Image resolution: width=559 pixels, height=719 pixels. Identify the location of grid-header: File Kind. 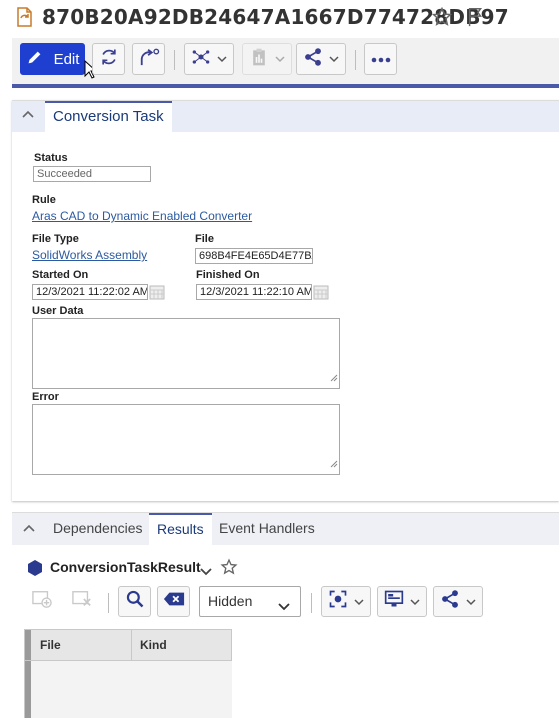
(128, 645).